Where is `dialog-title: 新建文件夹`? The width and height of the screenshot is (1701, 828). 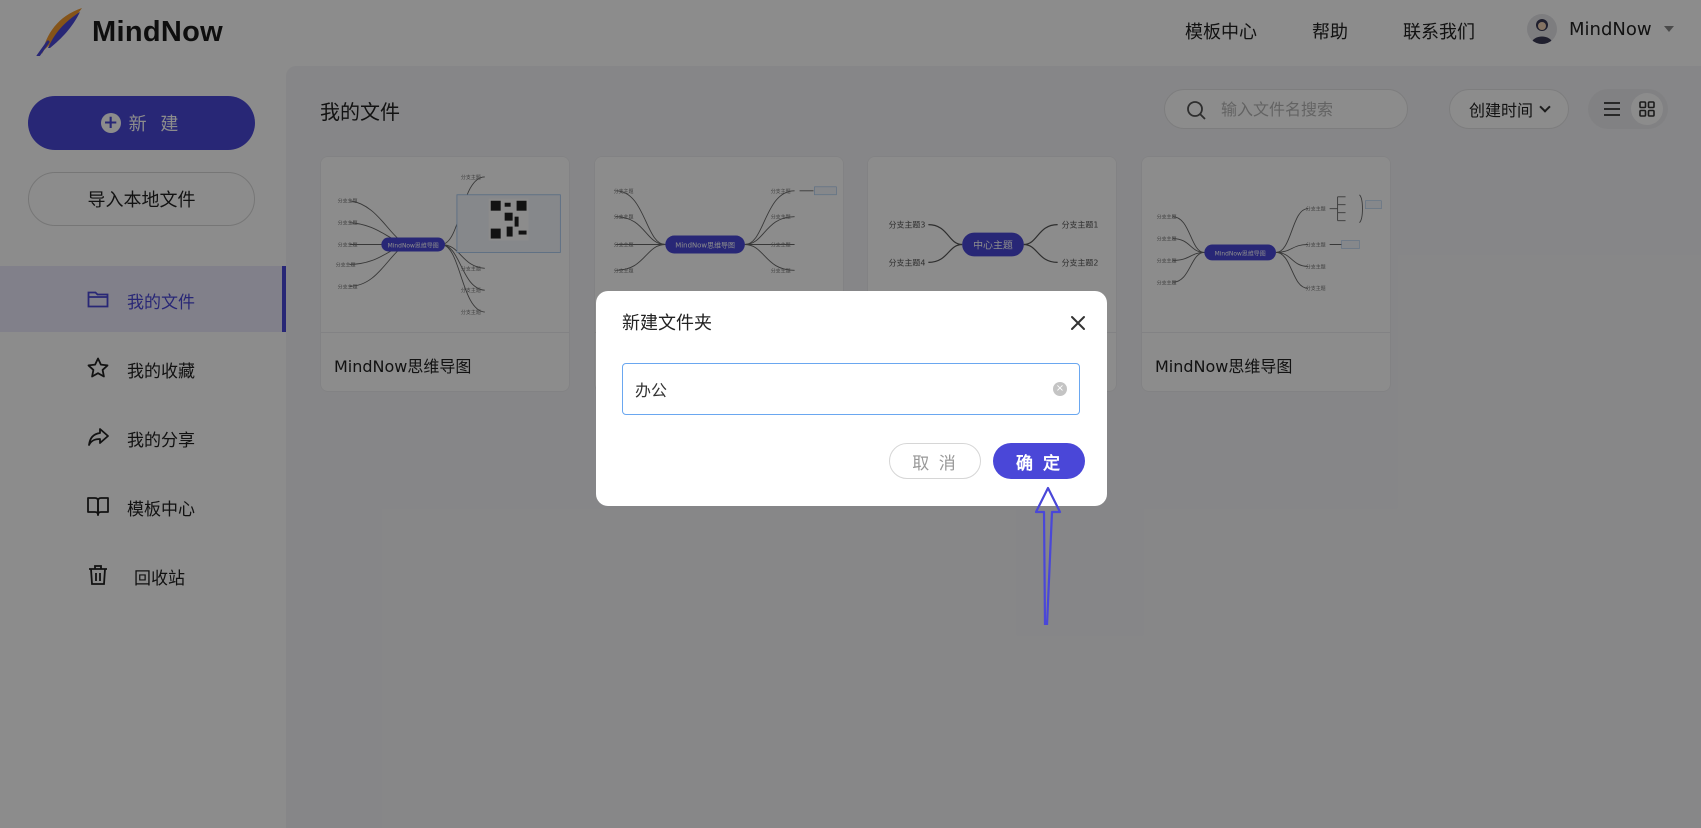
dialog-title: 新建文件夹 is located at coordinates (667, 323).